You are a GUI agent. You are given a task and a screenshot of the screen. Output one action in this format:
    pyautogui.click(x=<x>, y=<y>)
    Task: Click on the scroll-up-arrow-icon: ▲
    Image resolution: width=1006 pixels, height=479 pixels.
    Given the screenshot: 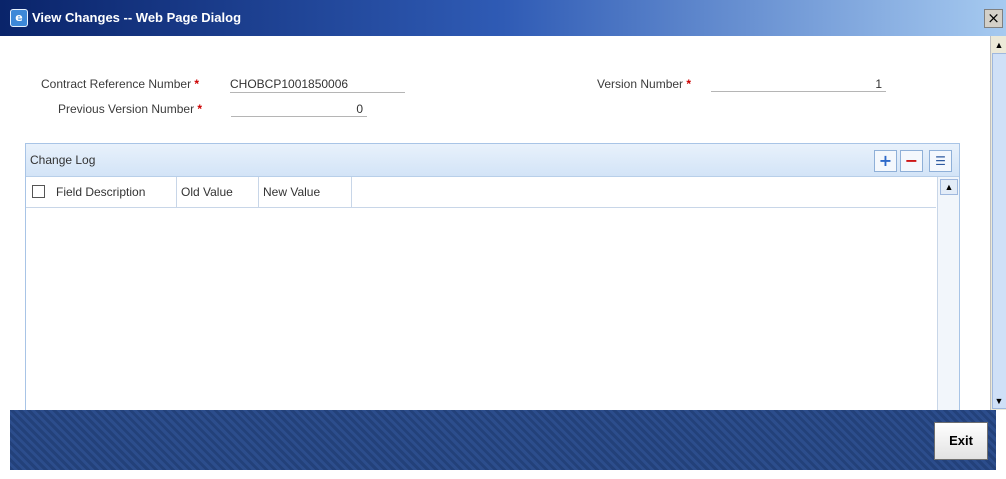 What is the action you would take?
    pyautogui.click(x=998, y=45)
    